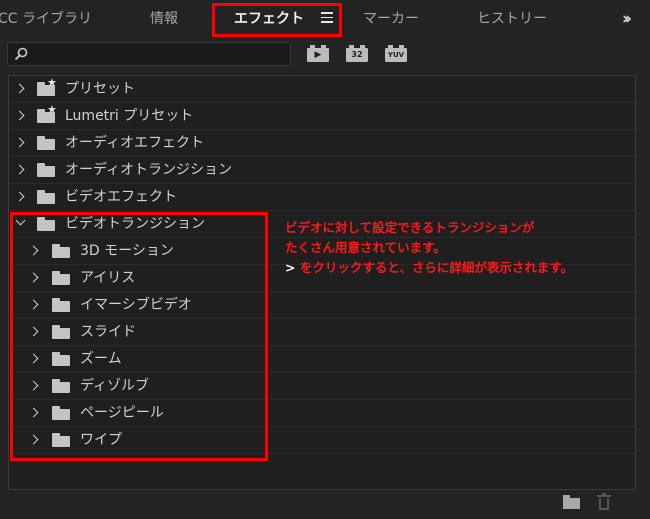 This screenshot has height=519, width=650. Describe the element at coordinates (391, 19) in the screenshot. I see `tab-markers: マーカー` at that location.